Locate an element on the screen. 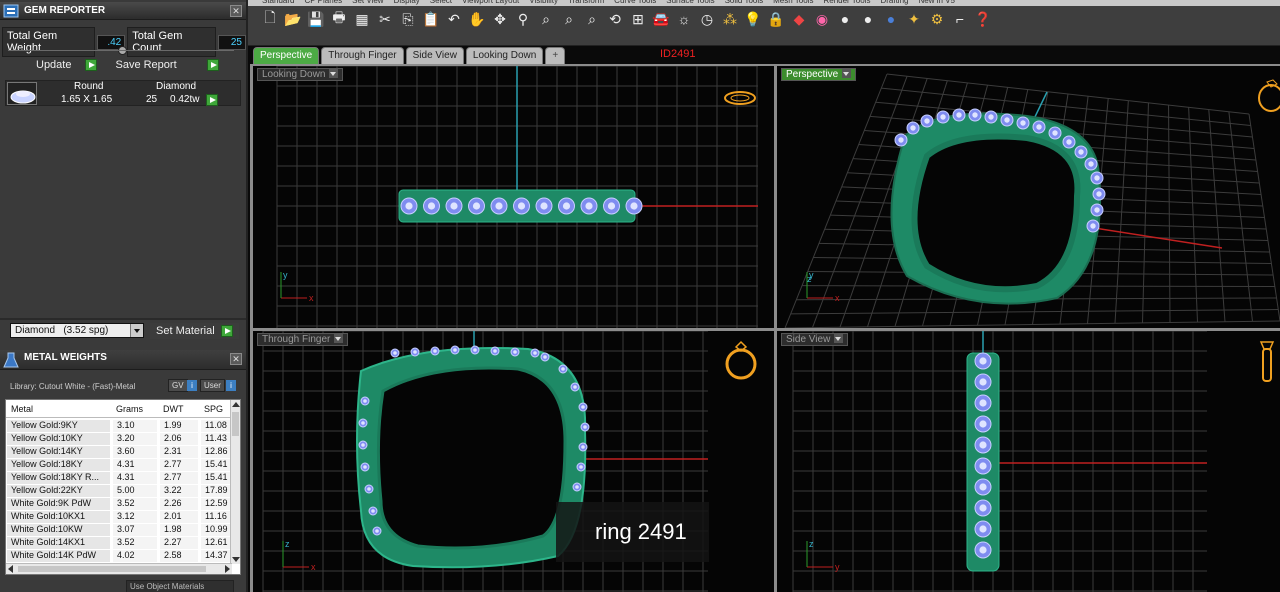 The height and width of the screenshot is (592, 1280). magic-wand-icon: ✦ is located at coordinates (914, 19).